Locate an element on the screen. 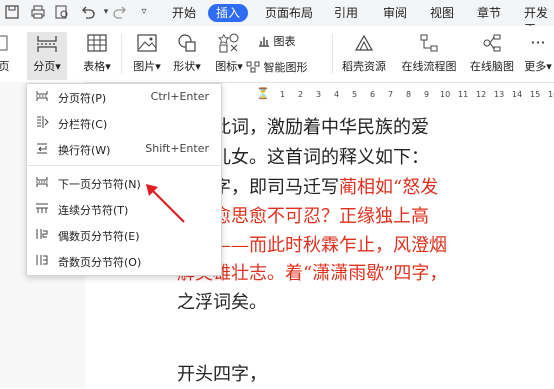 This screenshot has width=554, height=389. ruler-tick: 16 is located at coordinates (551, 94).